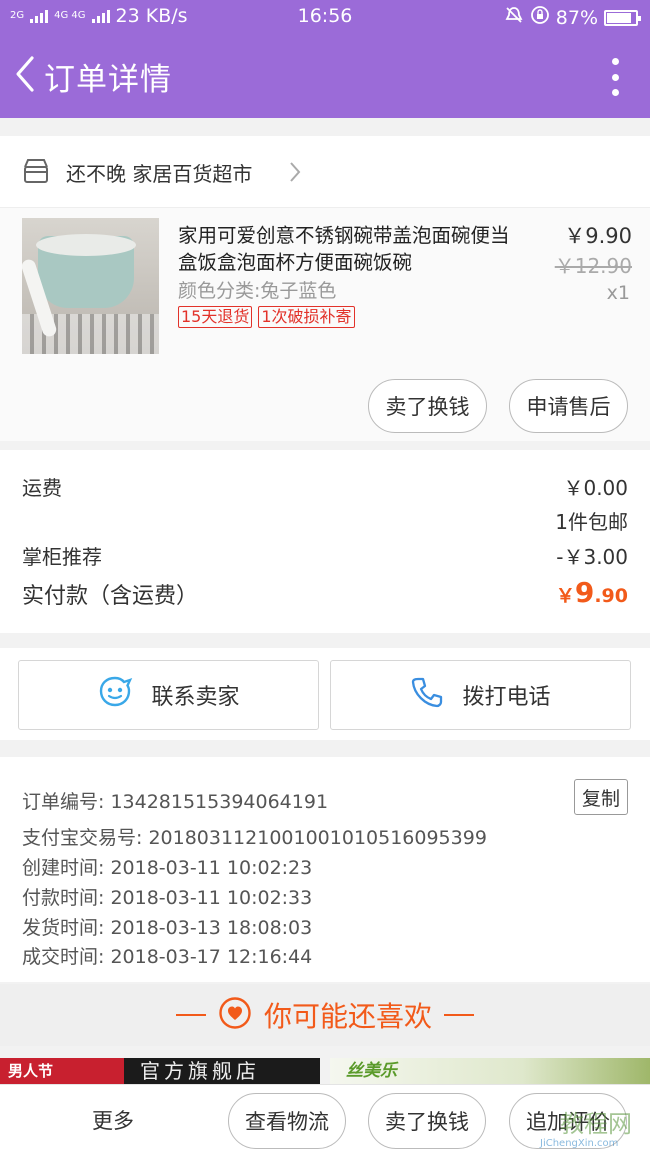 The height and width of the screenshot is (1155, 650). Describe the element at coordinates (325, 172) in the screenshot. I see `shop-row: 还不晚 家居百货超市` at that location.